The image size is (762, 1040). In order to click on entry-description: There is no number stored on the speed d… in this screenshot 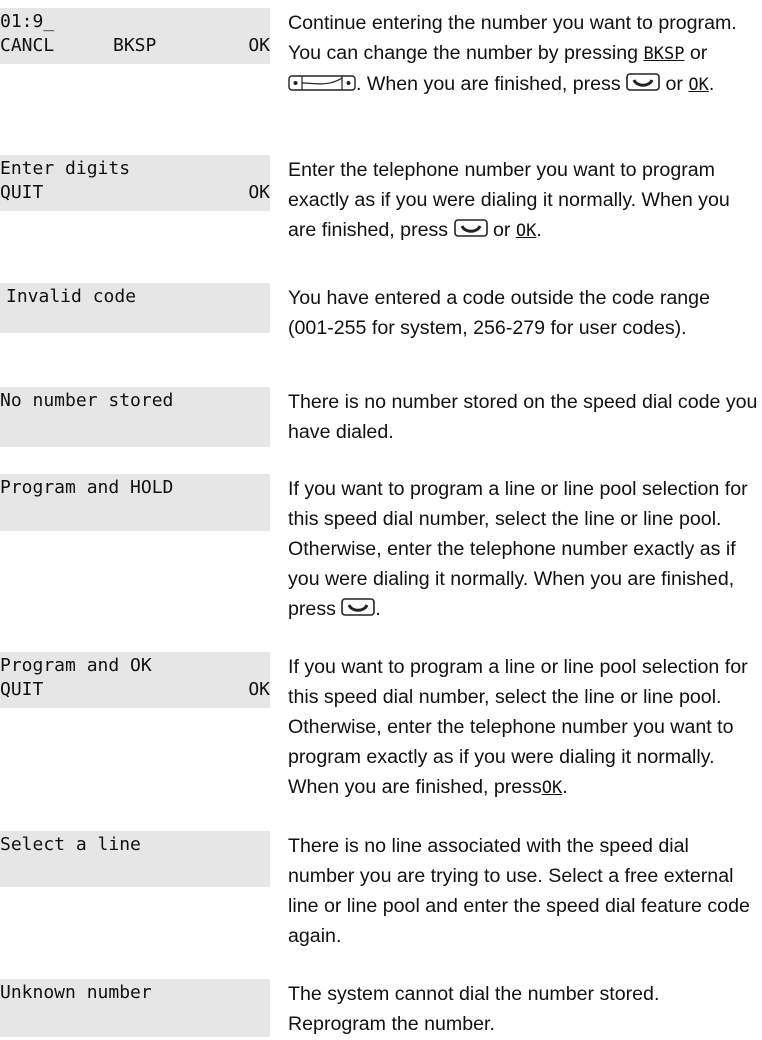, I will do `click(523, 417)`.